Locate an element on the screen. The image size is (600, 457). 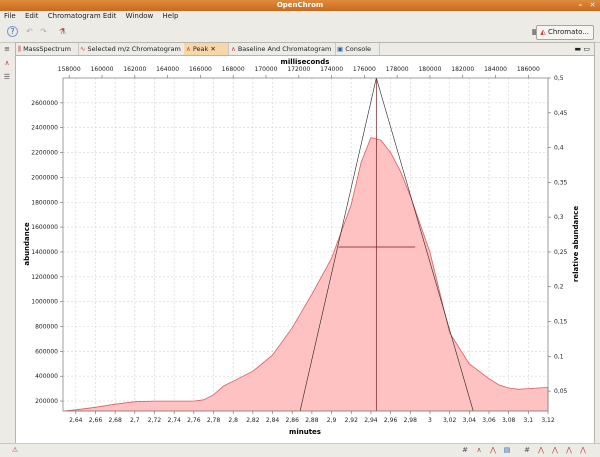
y2-axis-label: relative abundance is located at coordinates (576, 244).